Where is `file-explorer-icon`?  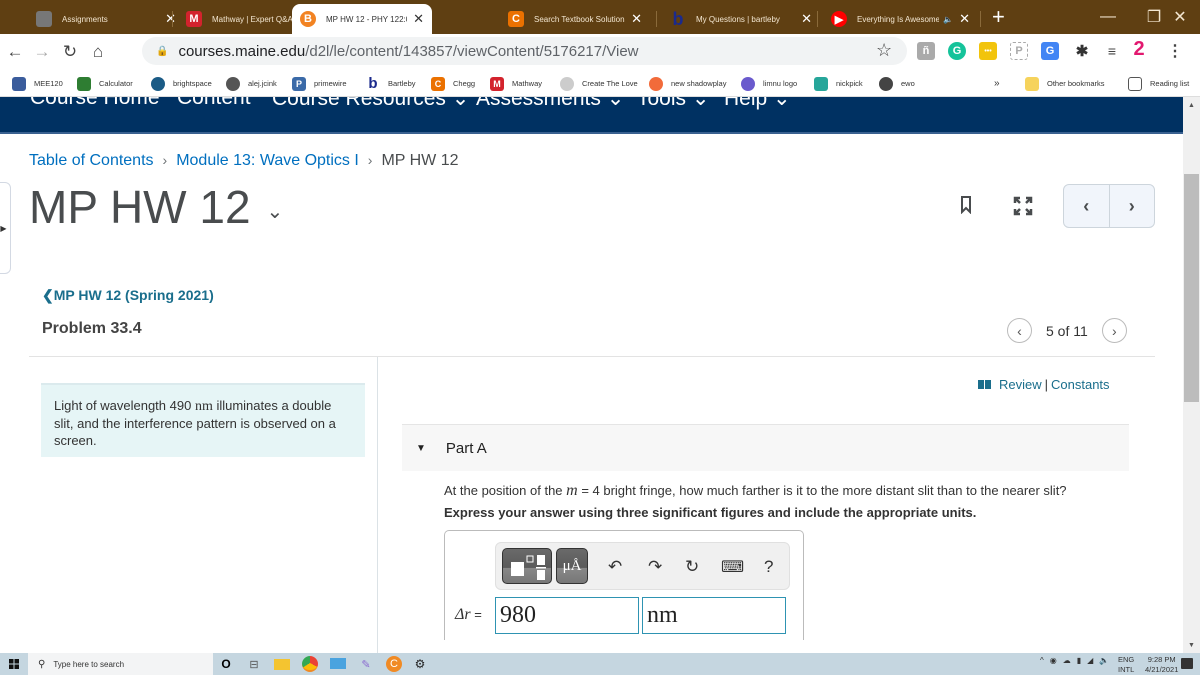
file-explorer-icon is located at coordinates (282, 664).